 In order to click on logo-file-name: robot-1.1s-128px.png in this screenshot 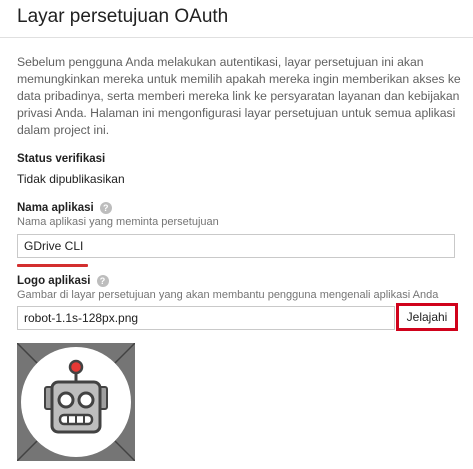, I will do `click(81, 318)`.